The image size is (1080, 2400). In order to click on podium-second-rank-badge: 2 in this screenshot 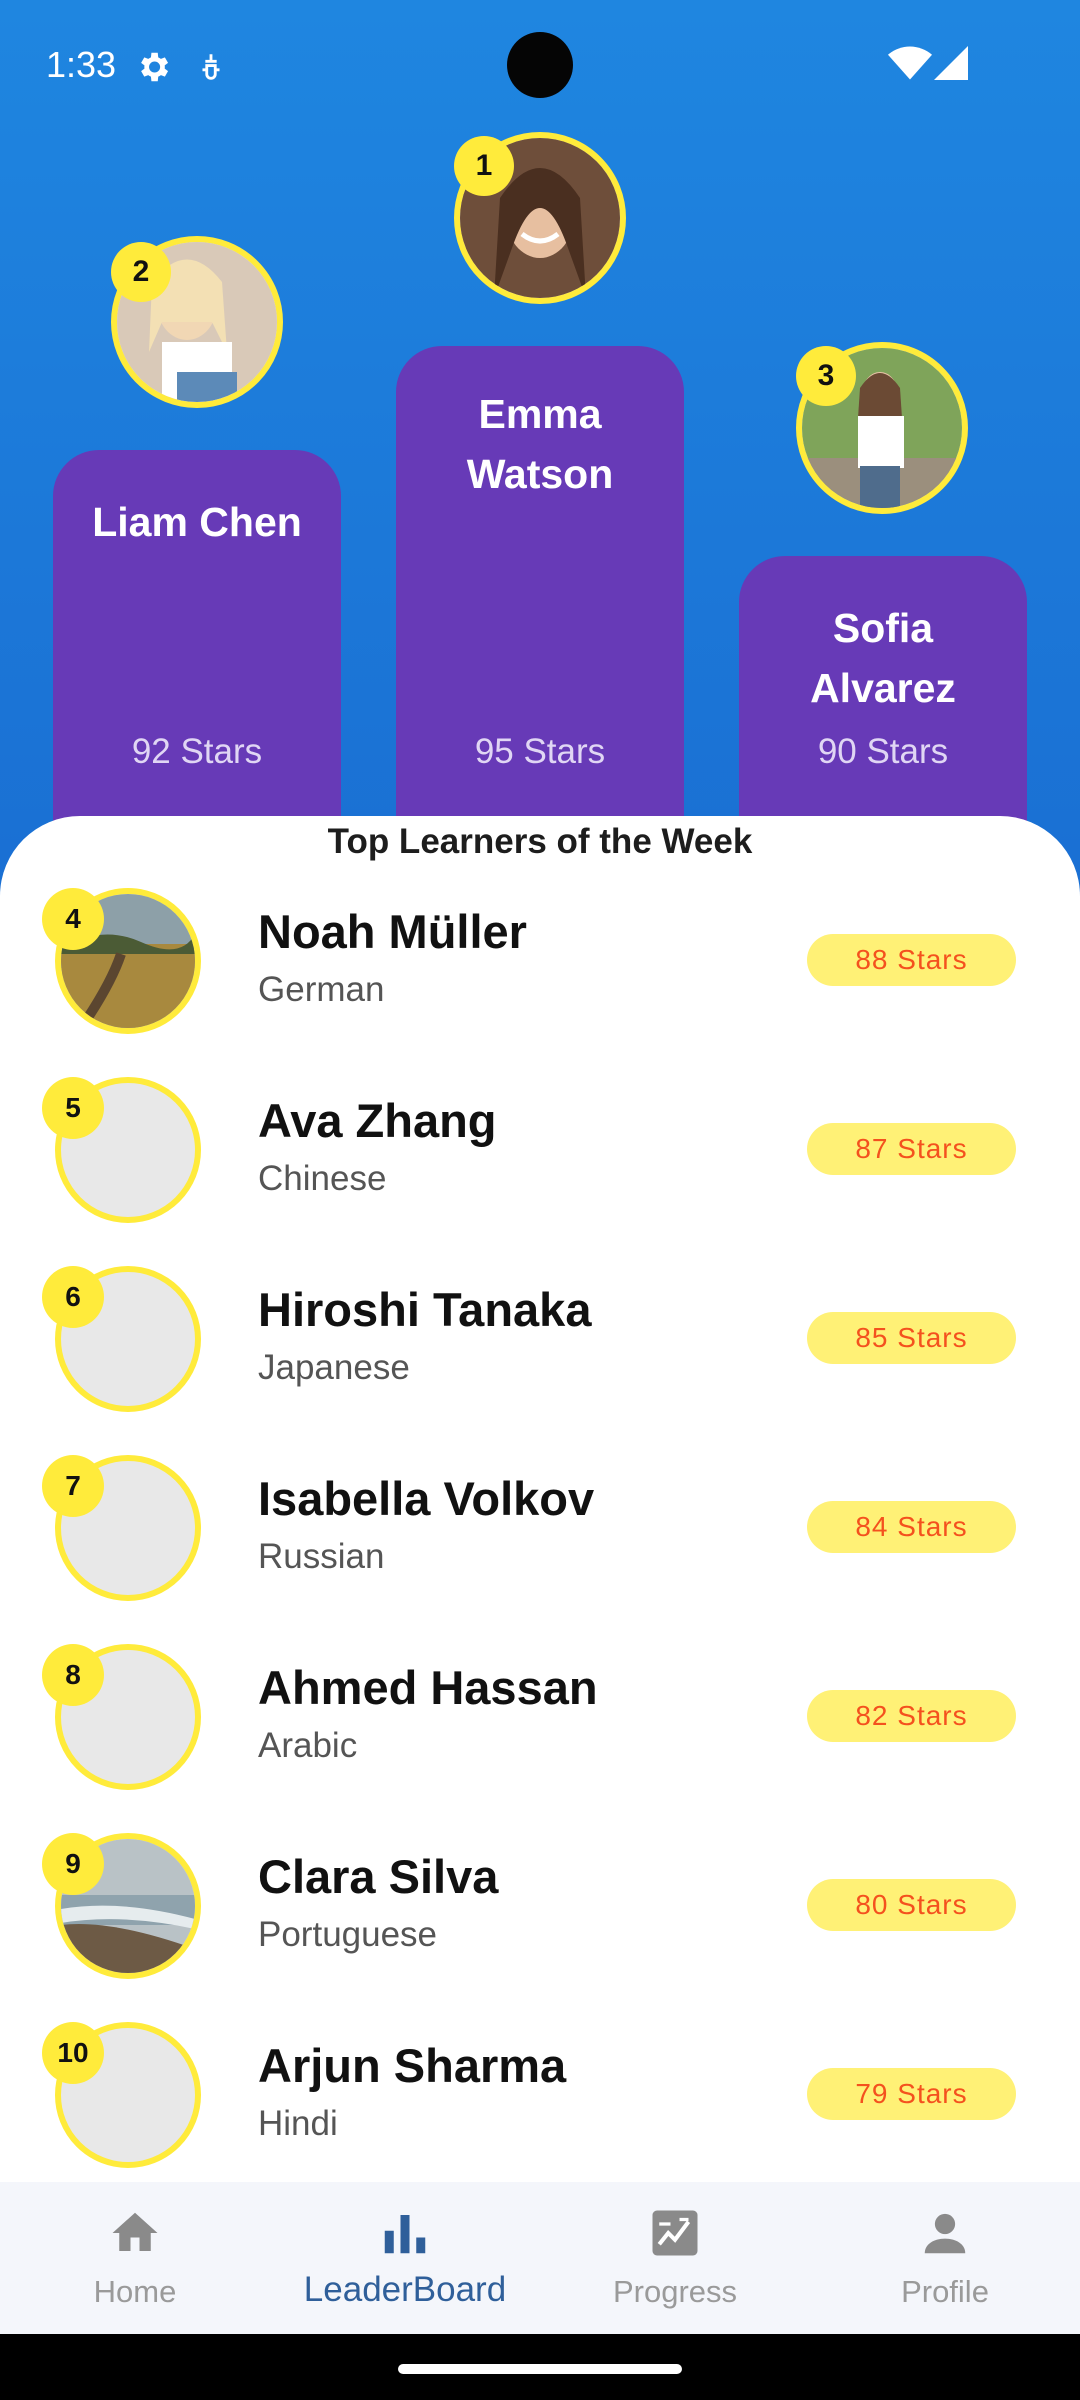, I will do `click(141, 272)`.